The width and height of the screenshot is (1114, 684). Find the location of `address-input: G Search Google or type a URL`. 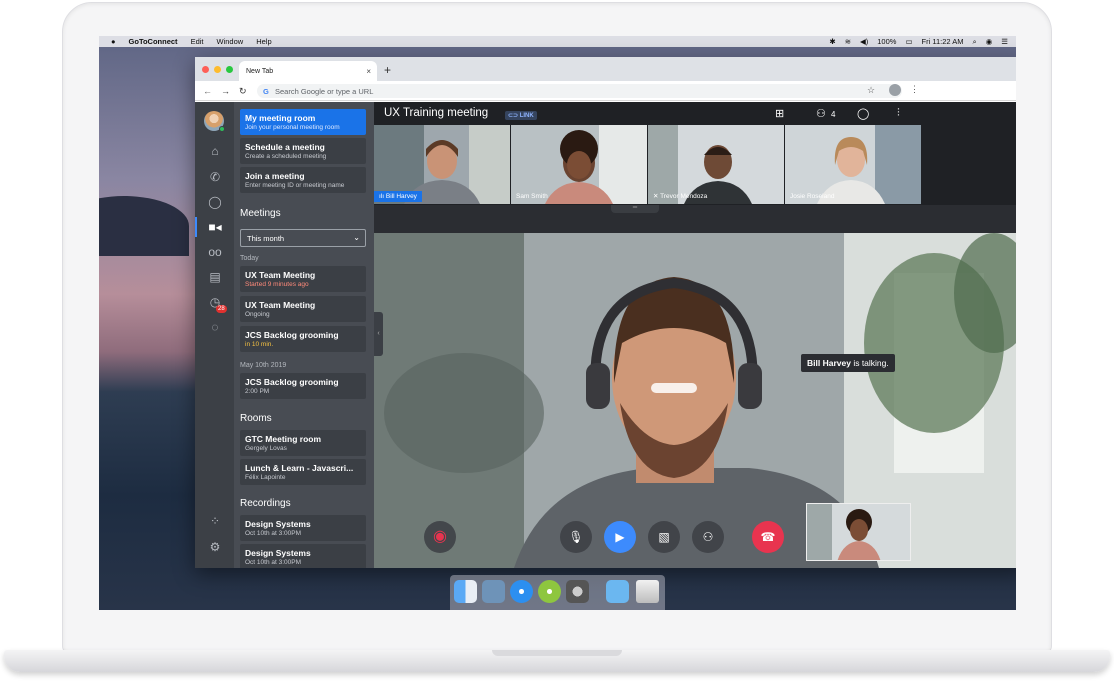

address-input: G Search Google or type a URL is located at coordinates (579, 91).